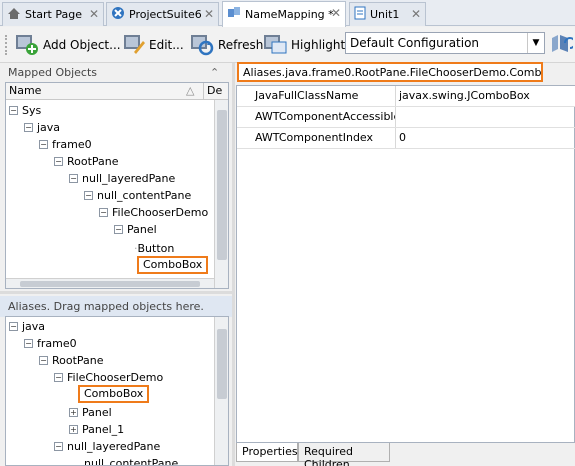  I want to click on tree-node-panel: + Panel, so click(90, 412).